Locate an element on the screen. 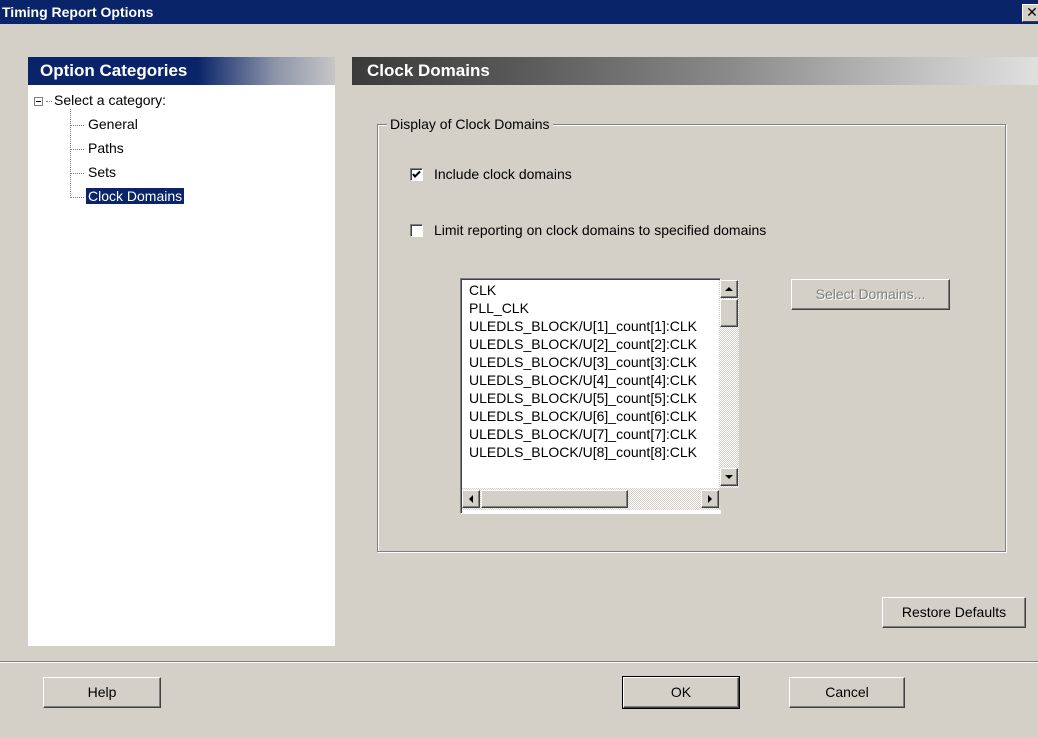  left-arrow-icon is located at coordinates (471, 499).